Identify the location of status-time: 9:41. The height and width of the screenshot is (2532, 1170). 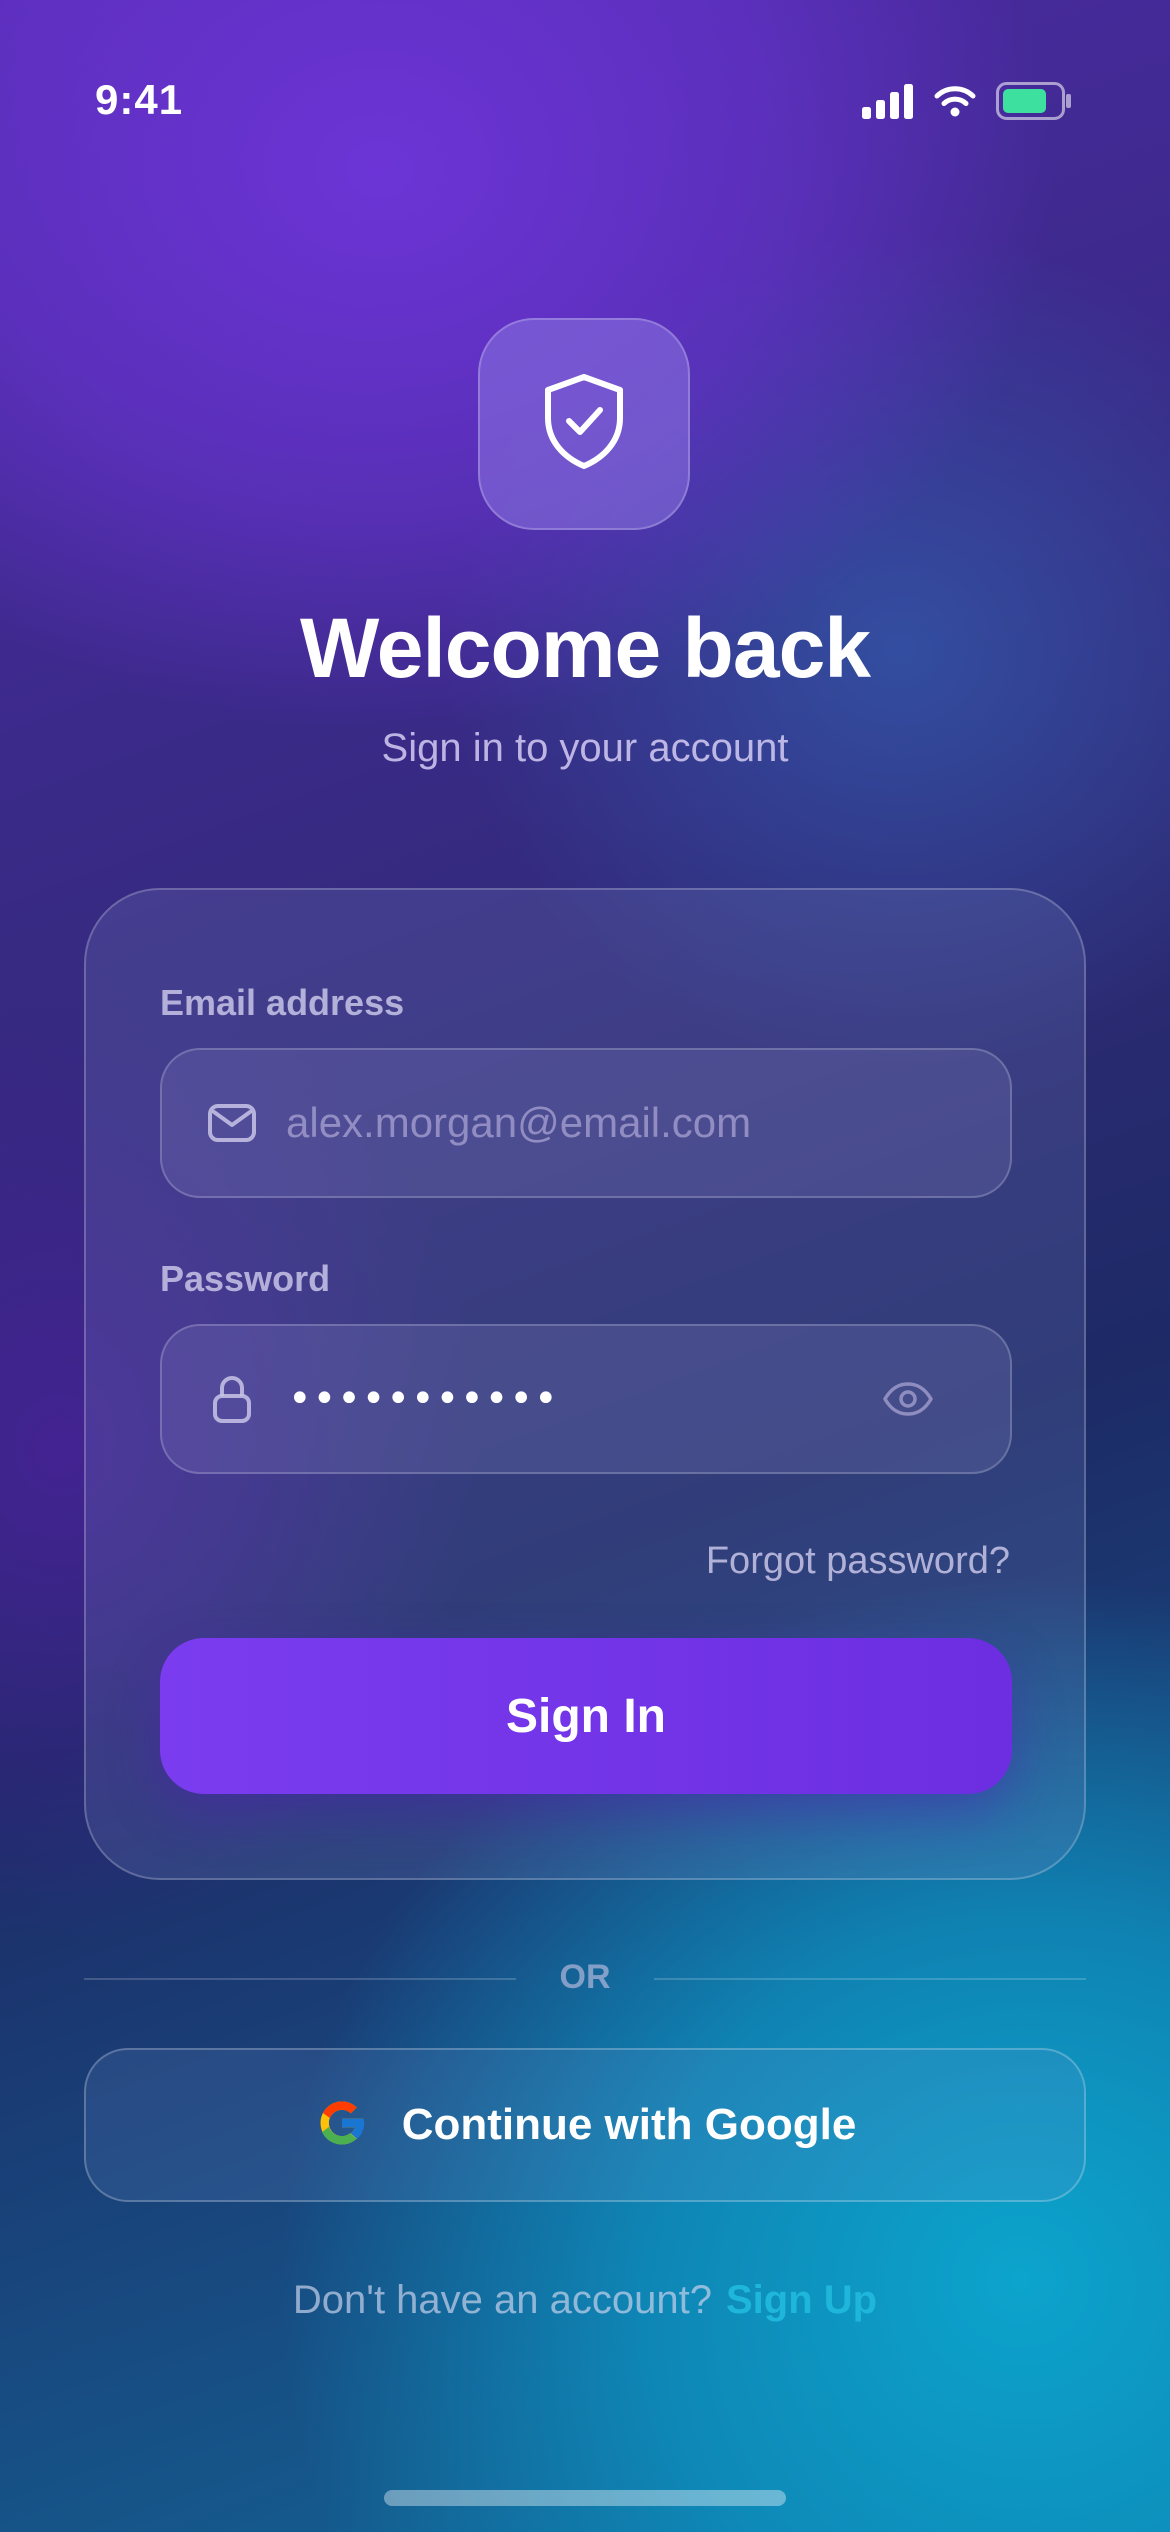
(139, 99).